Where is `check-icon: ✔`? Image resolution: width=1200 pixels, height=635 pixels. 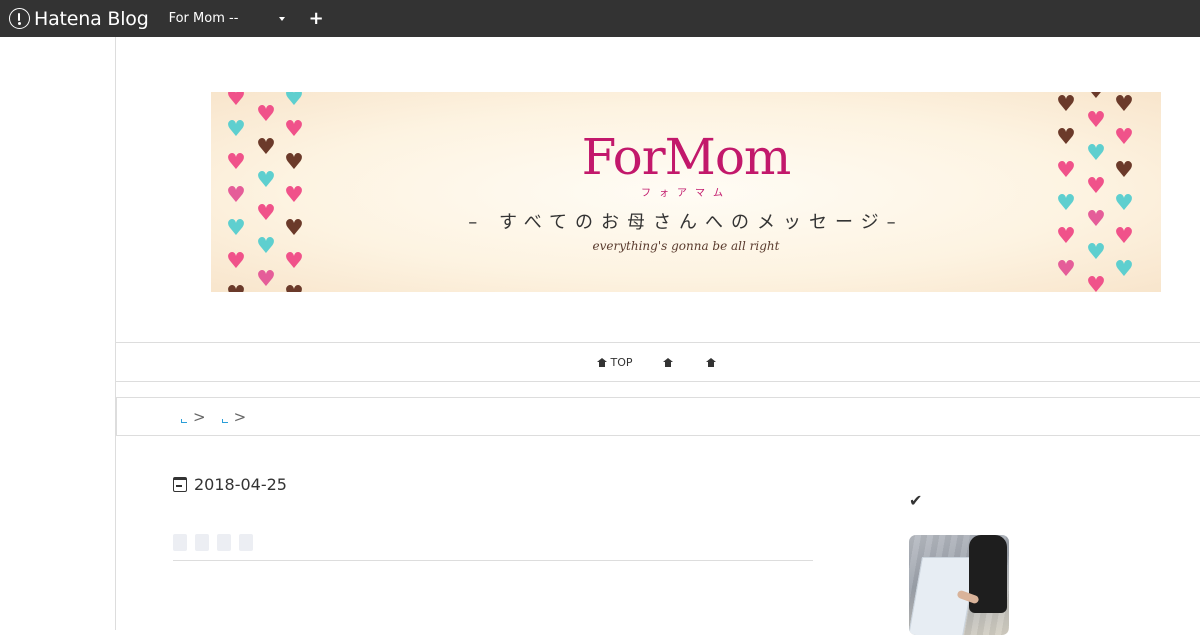 check-icon: ✔ is located at coordinates (916, 500).